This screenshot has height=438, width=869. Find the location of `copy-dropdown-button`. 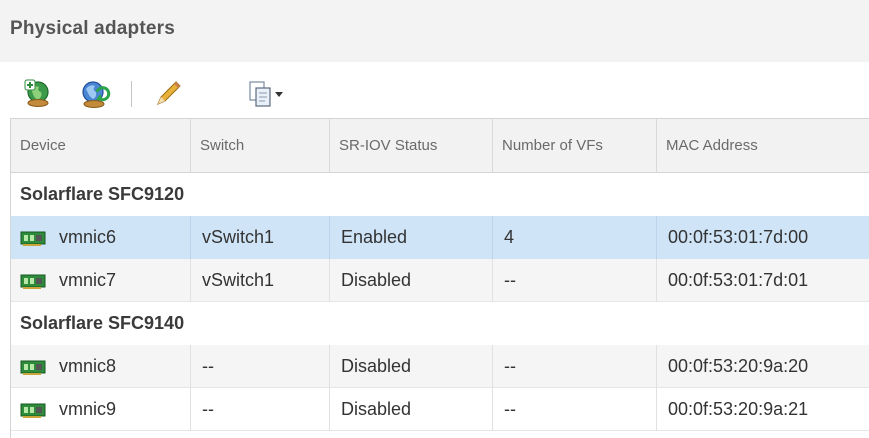

copy-dropdown-button is located at coordinates (269, 94).